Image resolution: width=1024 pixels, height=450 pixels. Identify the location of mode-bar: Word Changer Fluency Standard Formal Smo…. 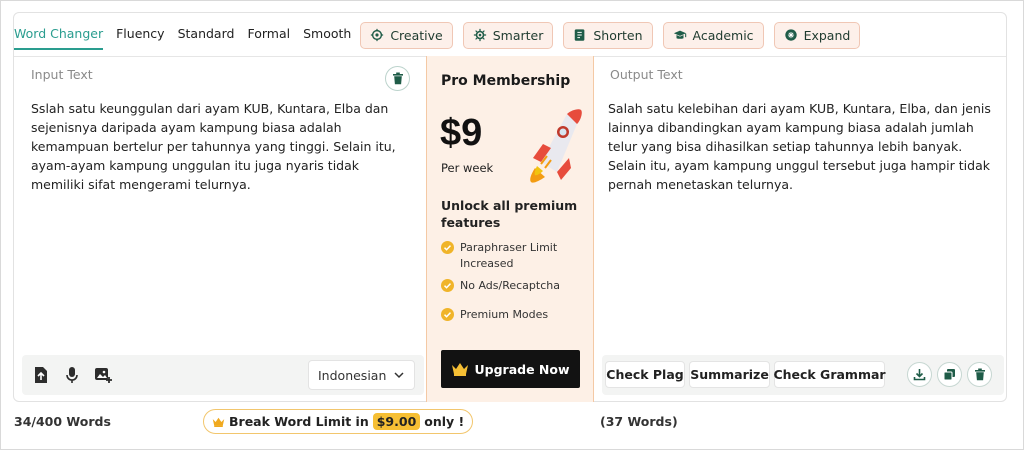
(442, 35).